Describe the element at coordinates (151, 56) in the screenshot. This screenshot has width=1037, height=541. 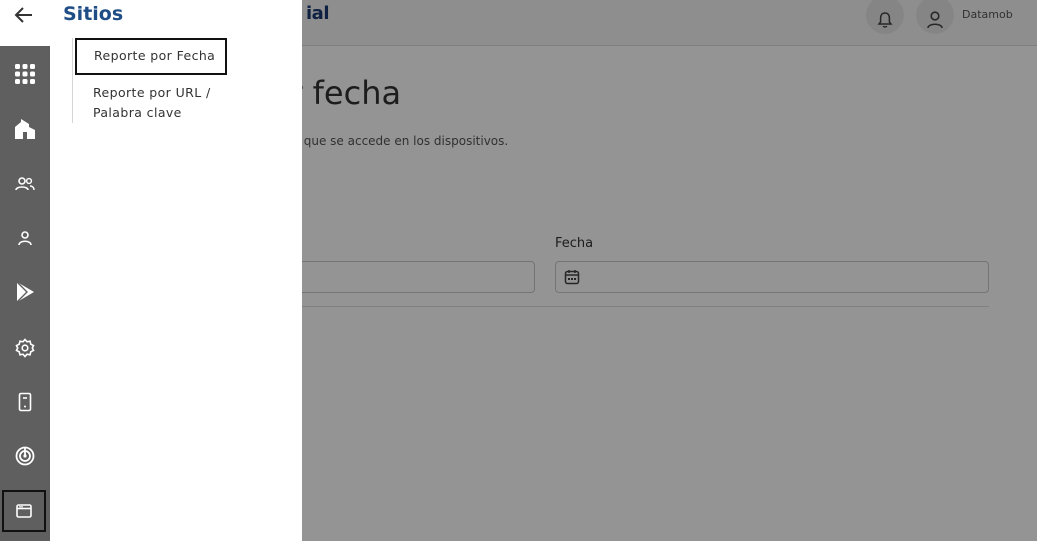
I see `submenu-item-report-by-date: Reporte por Fecha` at that location.